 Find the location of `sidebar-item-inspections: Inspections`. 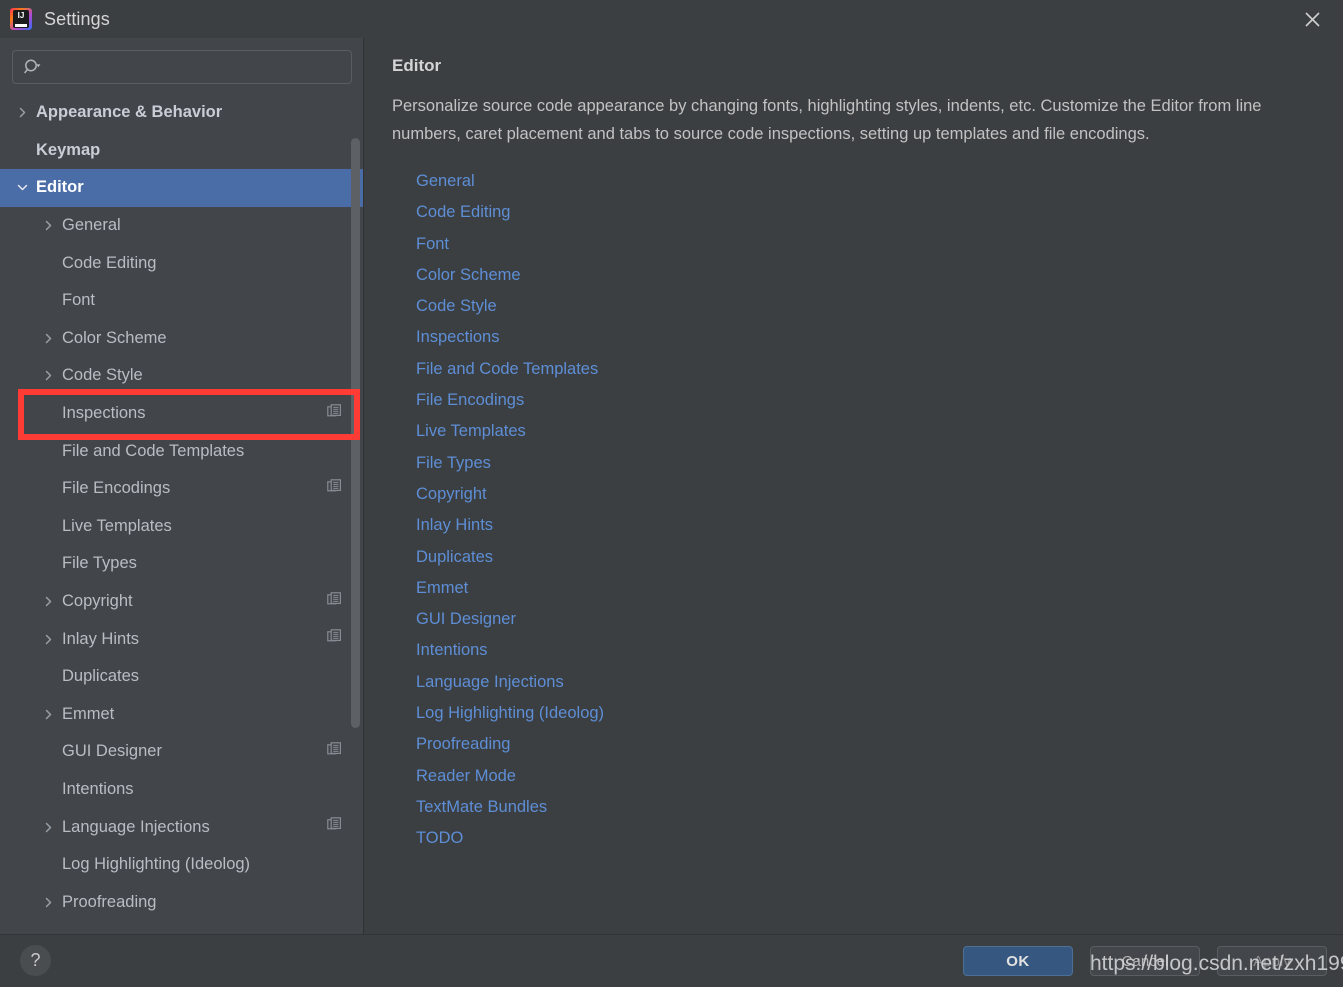

sidebar-item-inspections: Inspections is located at coordinates (182, 414).